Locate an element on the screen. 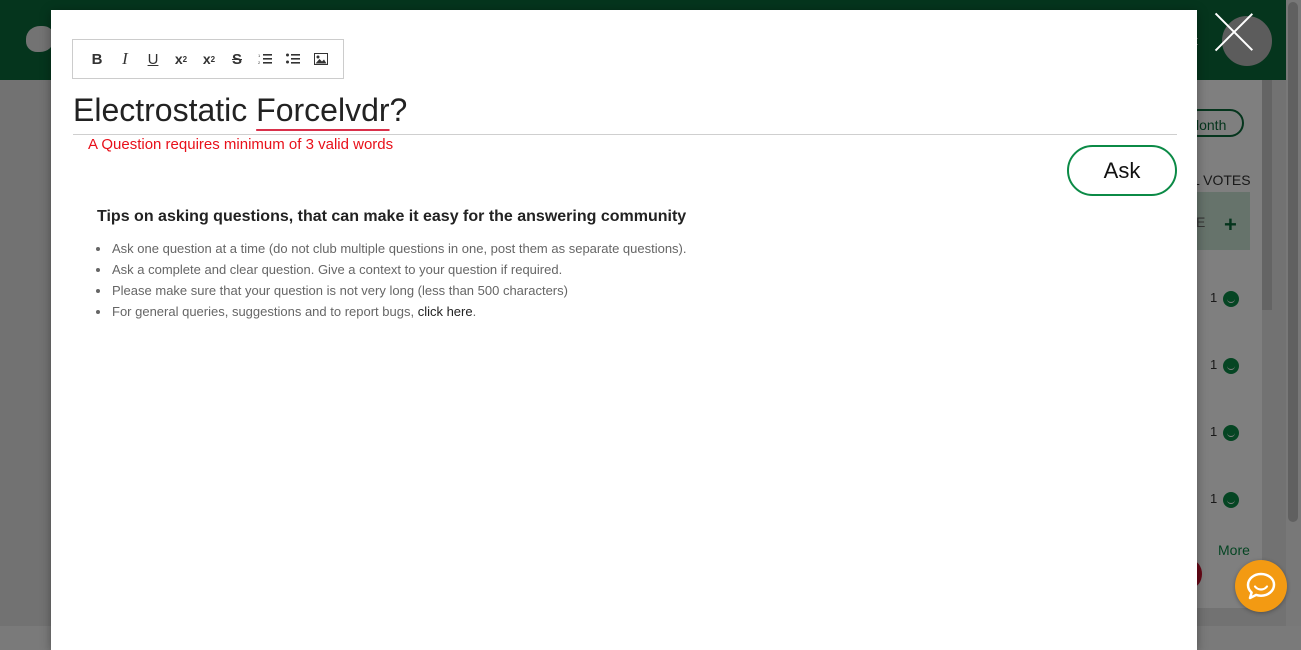  strikethrough-icon: S is located at coordinates (237, 59).